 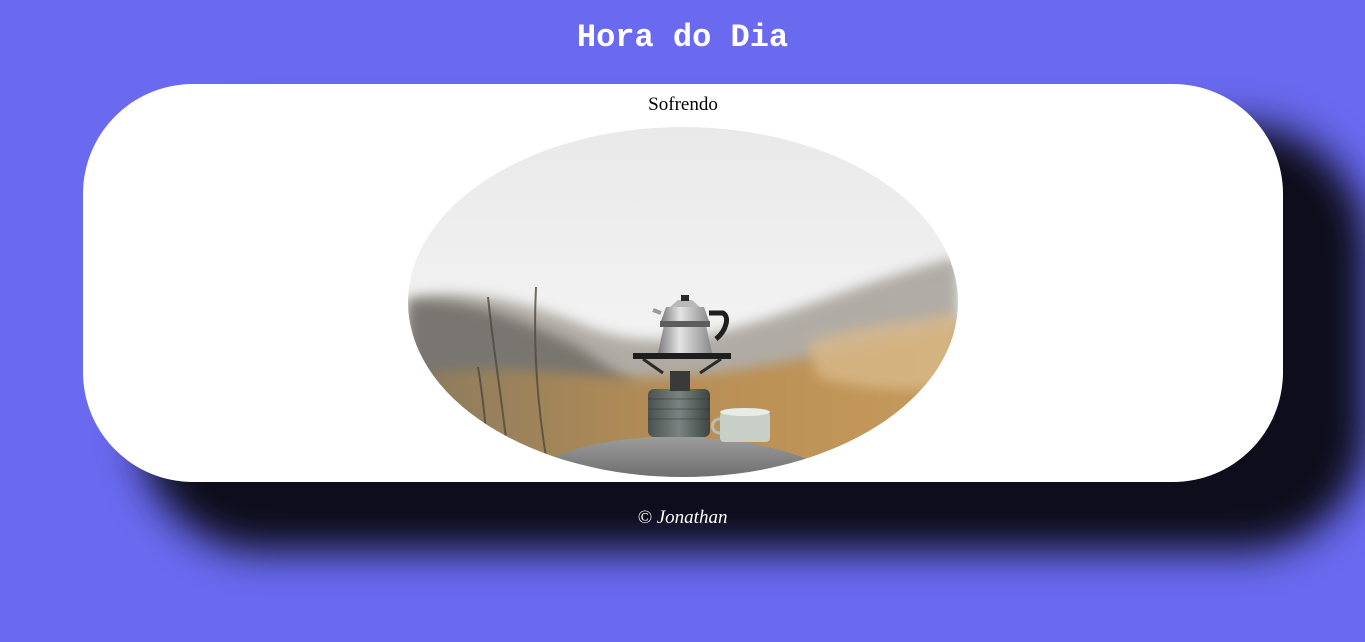 I want to click on gas-canister, so click(x=679, y=413).